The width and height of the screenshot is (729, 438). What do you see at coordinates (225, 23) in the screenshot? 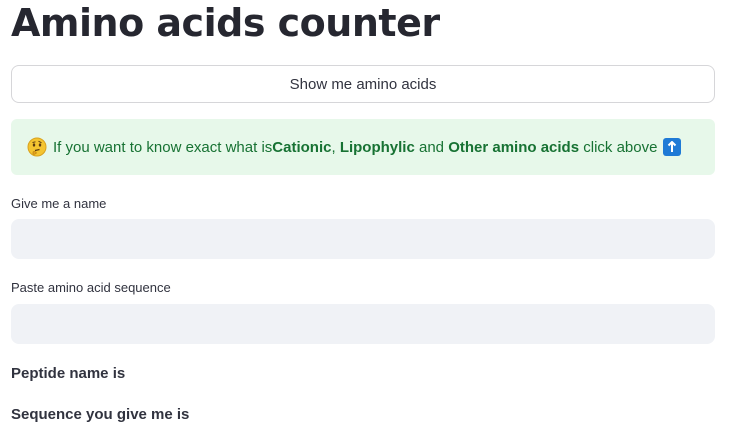
I see `page-title: Amino acids counter` at bounding box center [225, 23].